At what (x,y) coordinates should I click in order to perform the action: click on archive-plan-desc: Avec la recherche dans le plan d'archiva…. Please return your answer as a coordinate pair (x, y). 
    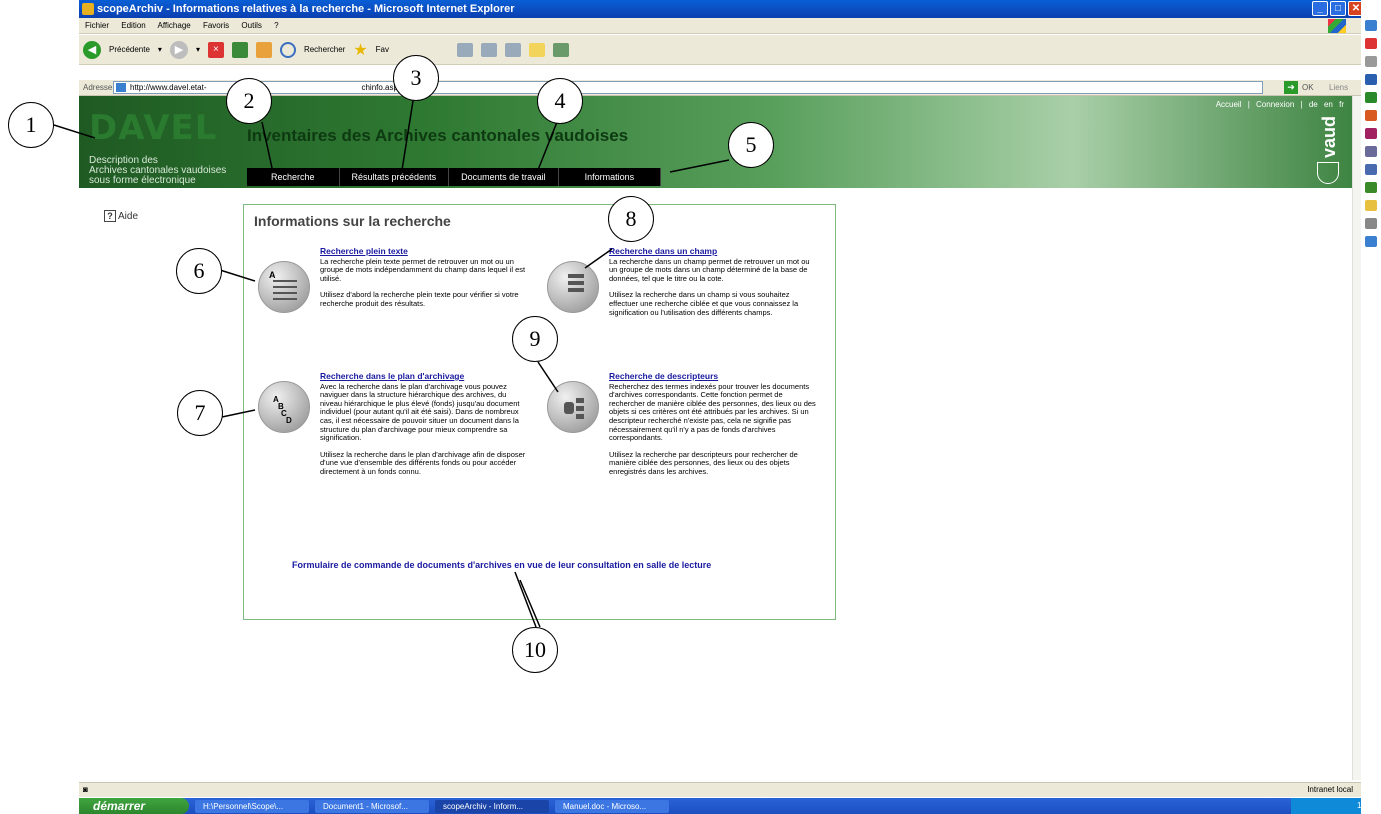
    Looking at the image, I should click on (420, 412).